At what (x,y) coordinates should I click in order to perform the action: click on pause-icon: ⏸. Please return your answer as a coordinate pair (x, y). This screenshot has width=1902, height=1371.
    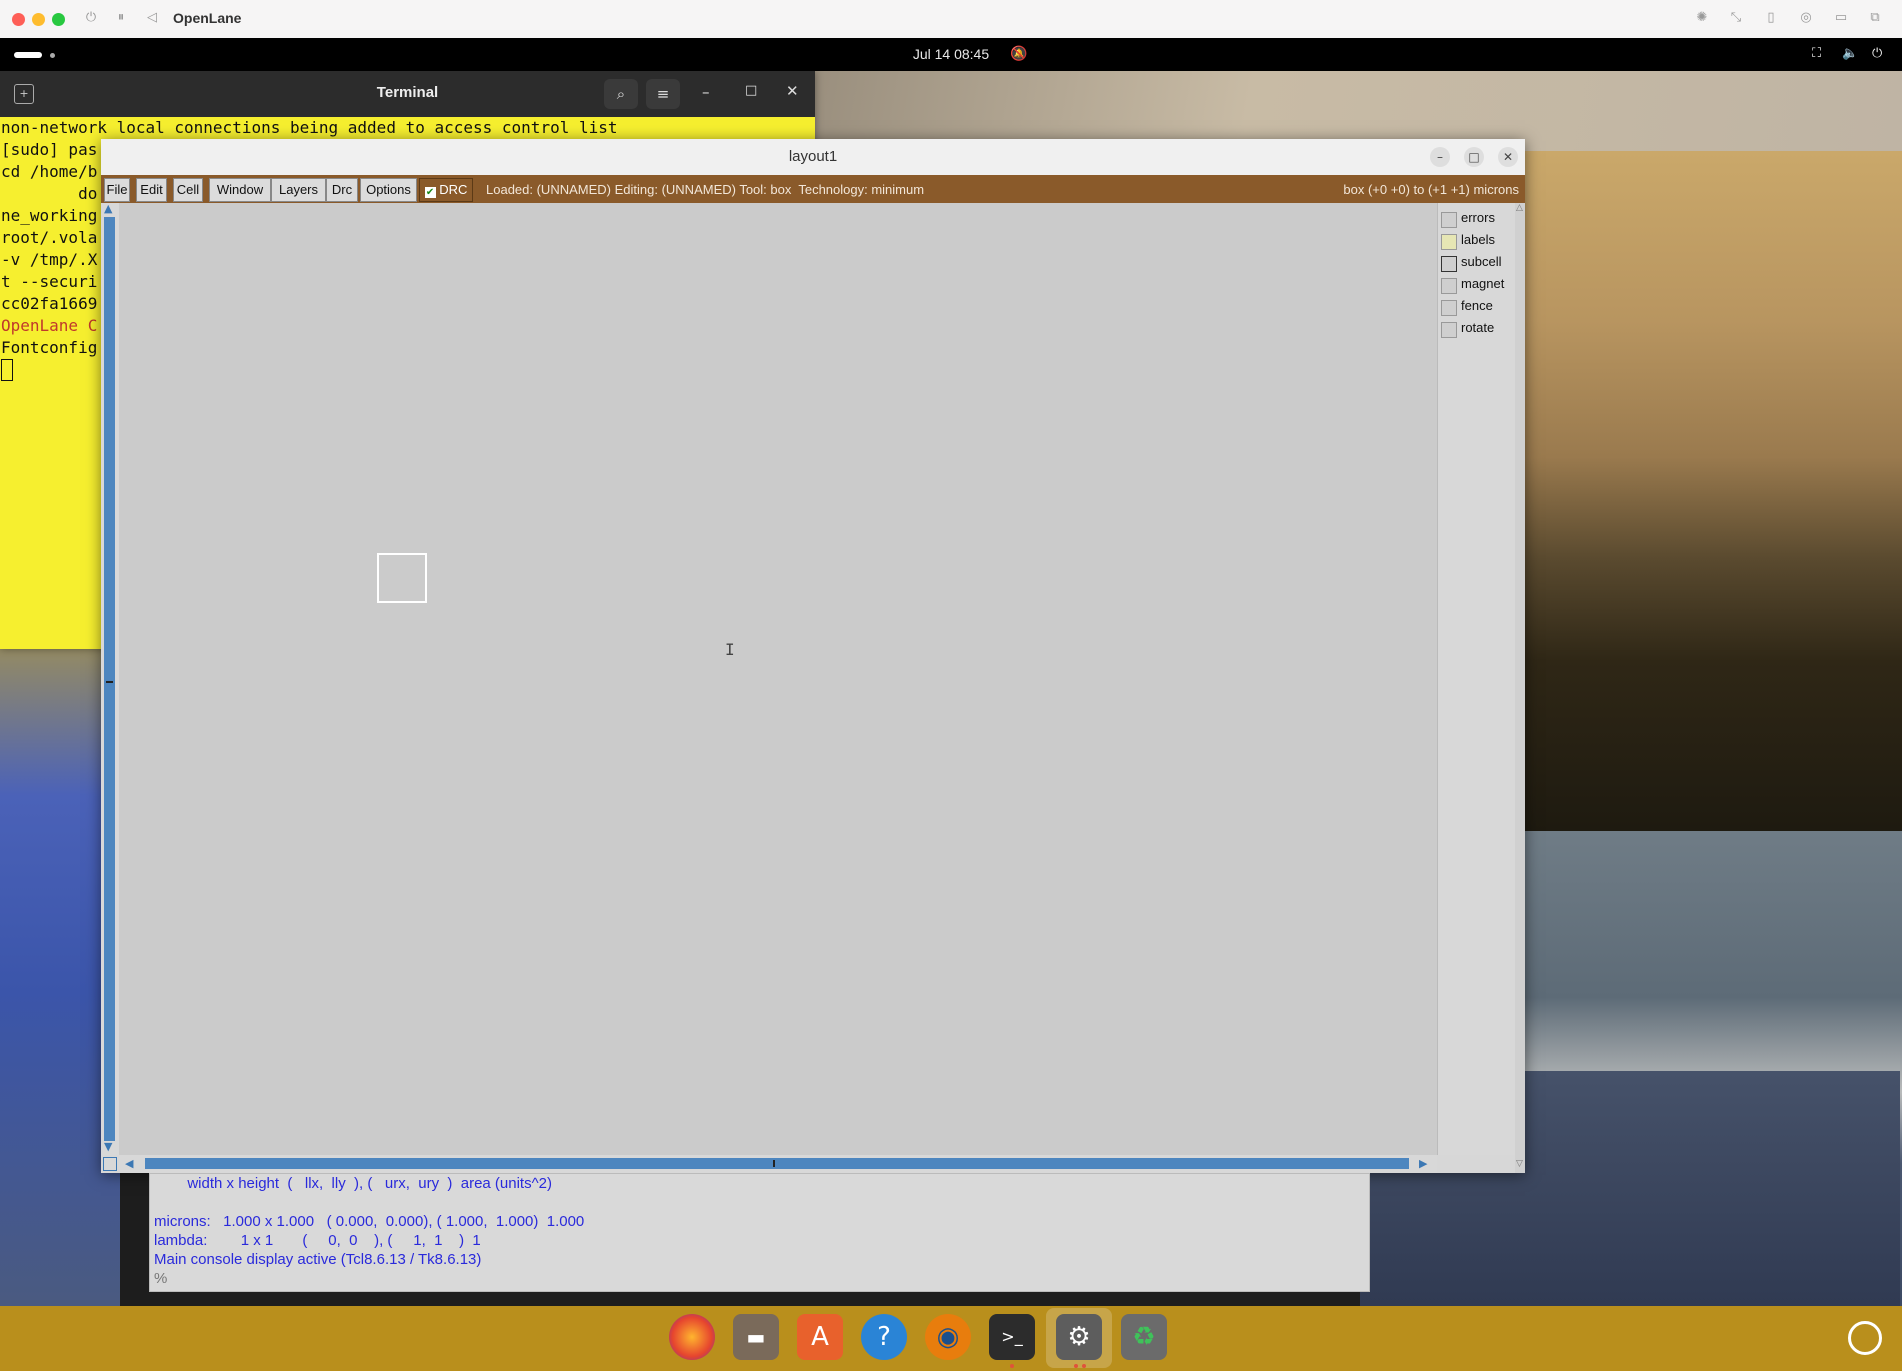
    Looking at the image, I should click on (121, 18).